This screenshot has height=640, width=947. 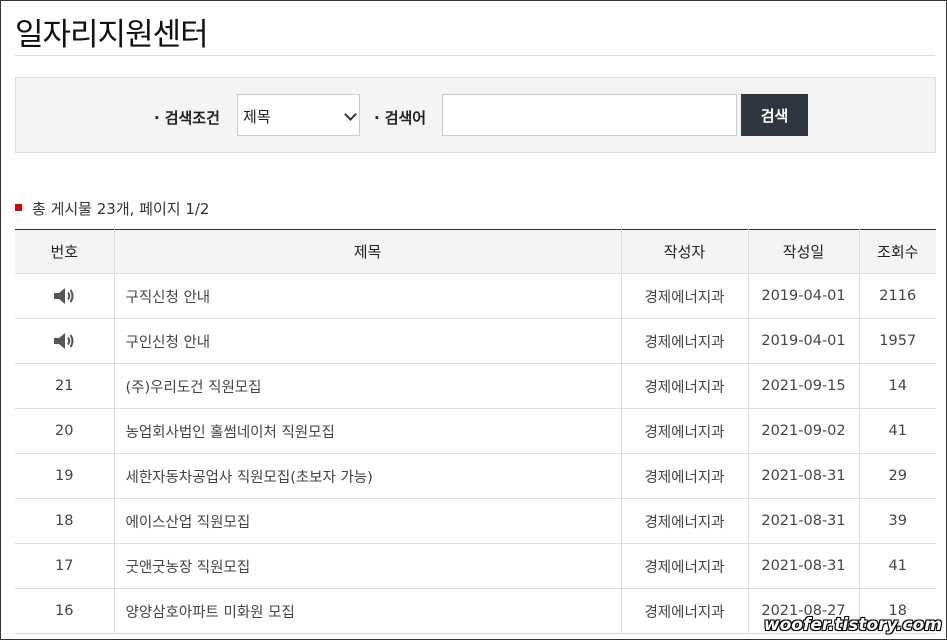 What do you see at coordinates (367, 296) in the screenshot?
I see `row-title-link: 구직신청 안내` at bounding box center [367, 296].